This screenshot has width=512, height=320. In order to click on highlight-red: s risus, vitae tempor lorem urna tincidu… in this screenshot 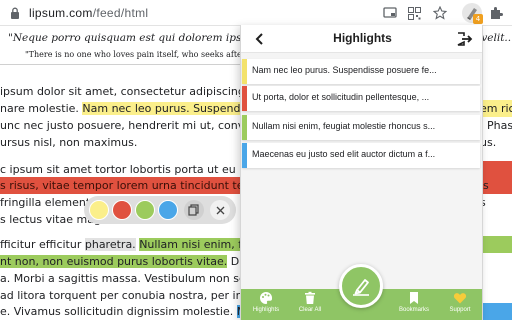, I will do `click(123, 185)`.